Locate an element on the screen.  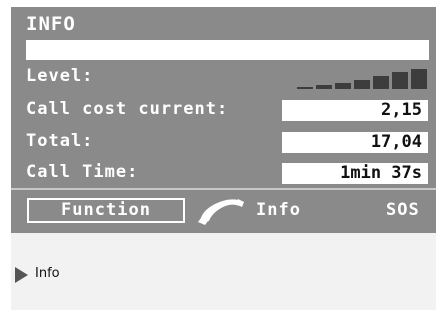
total-value: 17,04 is located at coordinates (355, 142).